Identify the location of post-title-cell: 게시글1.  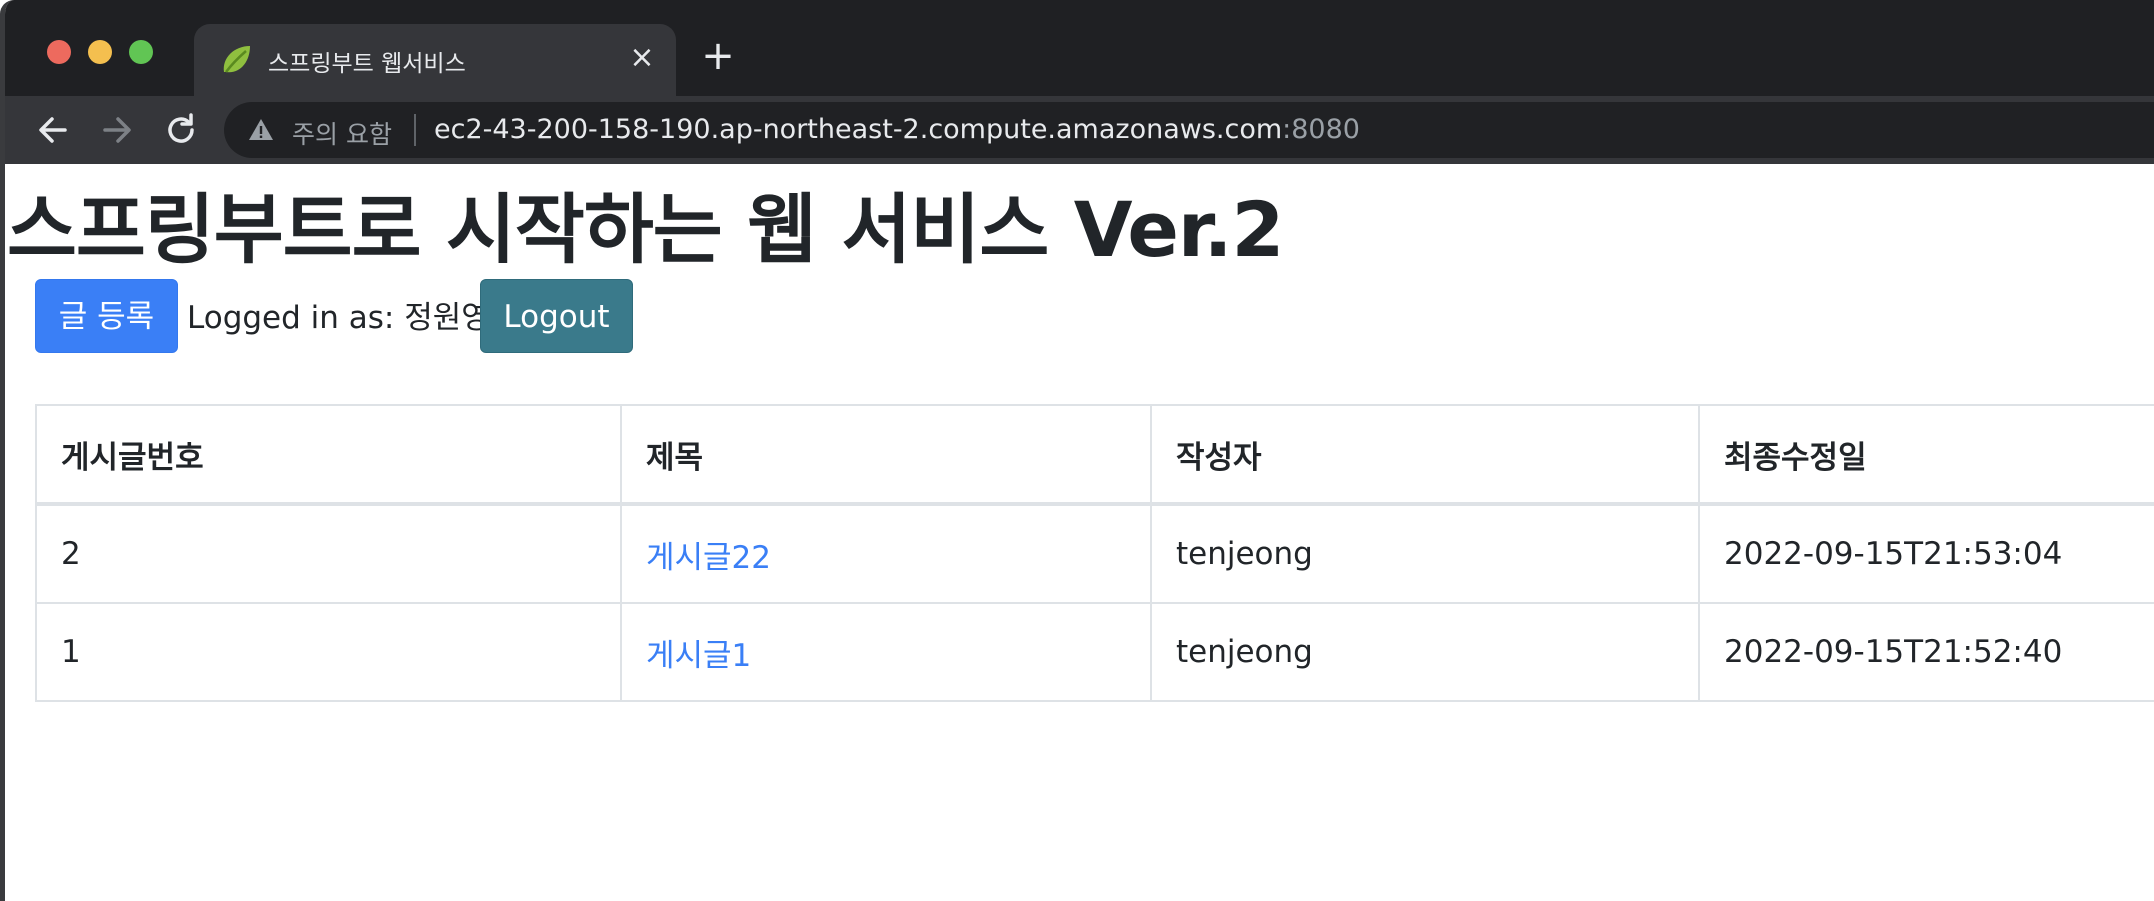
(886, 652).